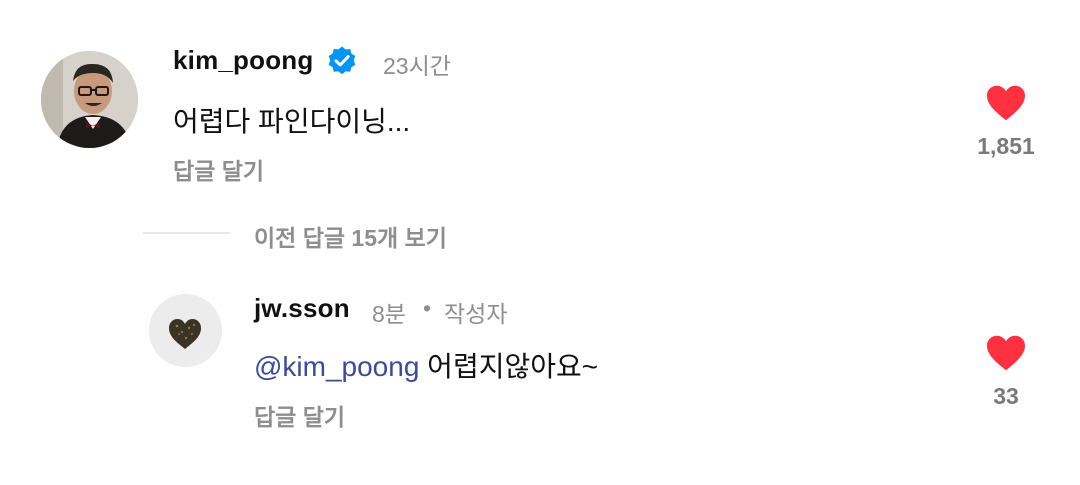 This screenshot has height=485, width=1080. What do you see at coordinates (1006, 396) in the screenshot?
I see `like-count: 33` at bounding box center [1006, 396].